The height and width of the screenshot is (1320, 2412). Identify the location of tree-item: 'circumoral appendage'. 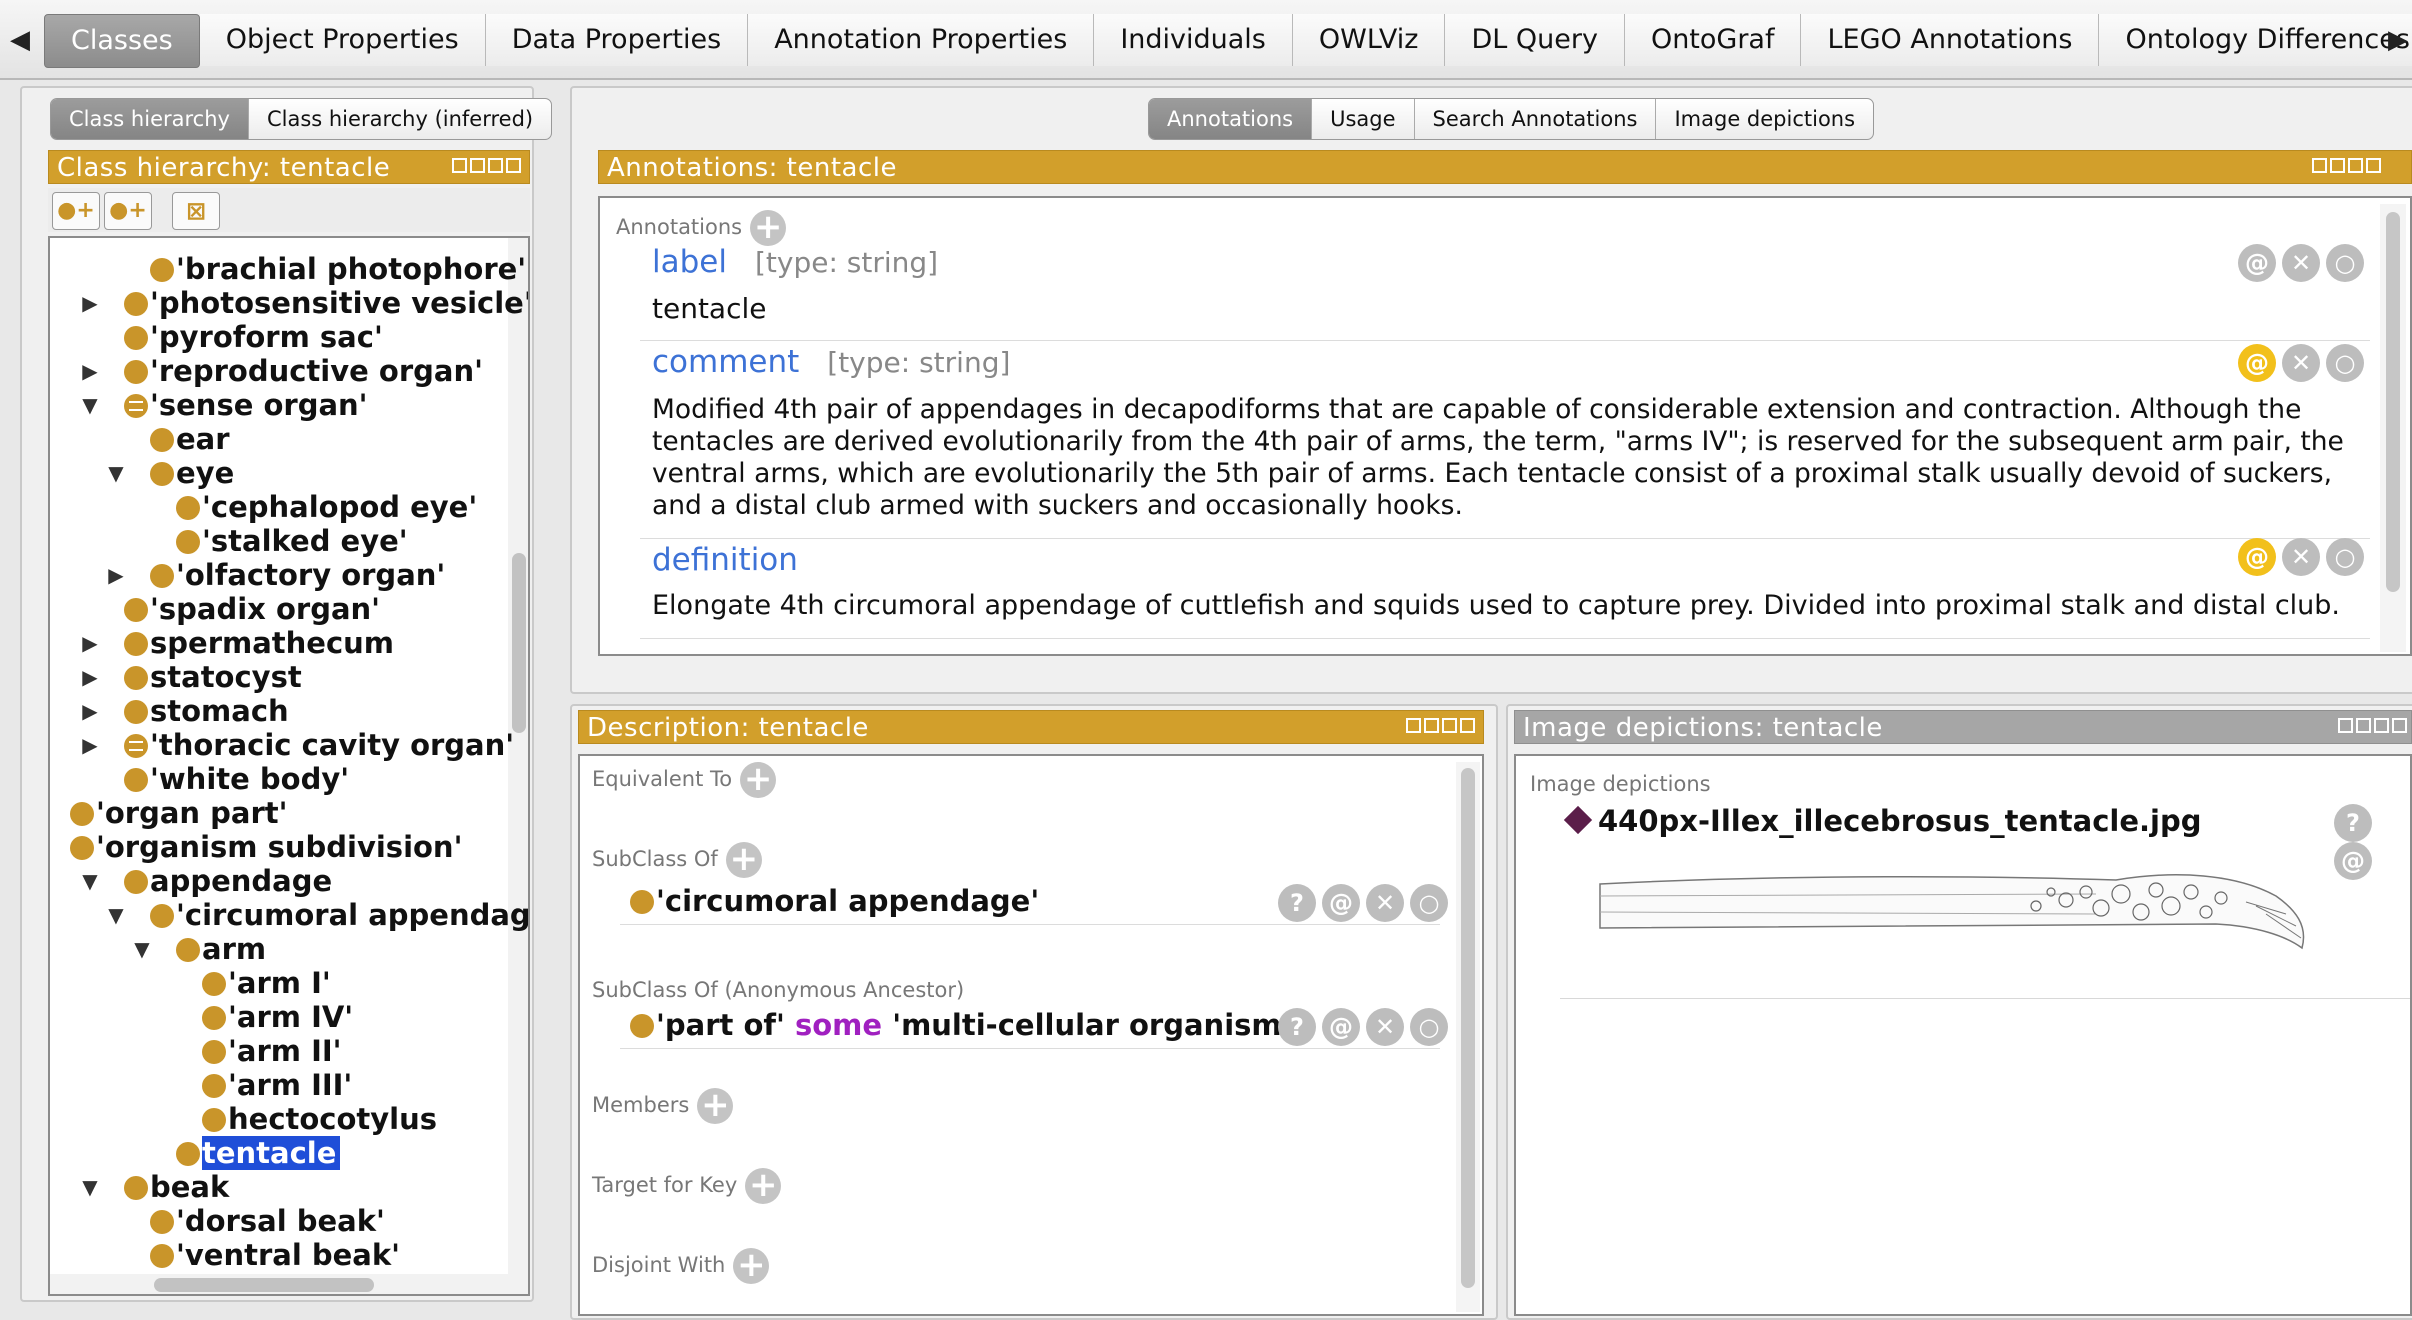
(339, 915).